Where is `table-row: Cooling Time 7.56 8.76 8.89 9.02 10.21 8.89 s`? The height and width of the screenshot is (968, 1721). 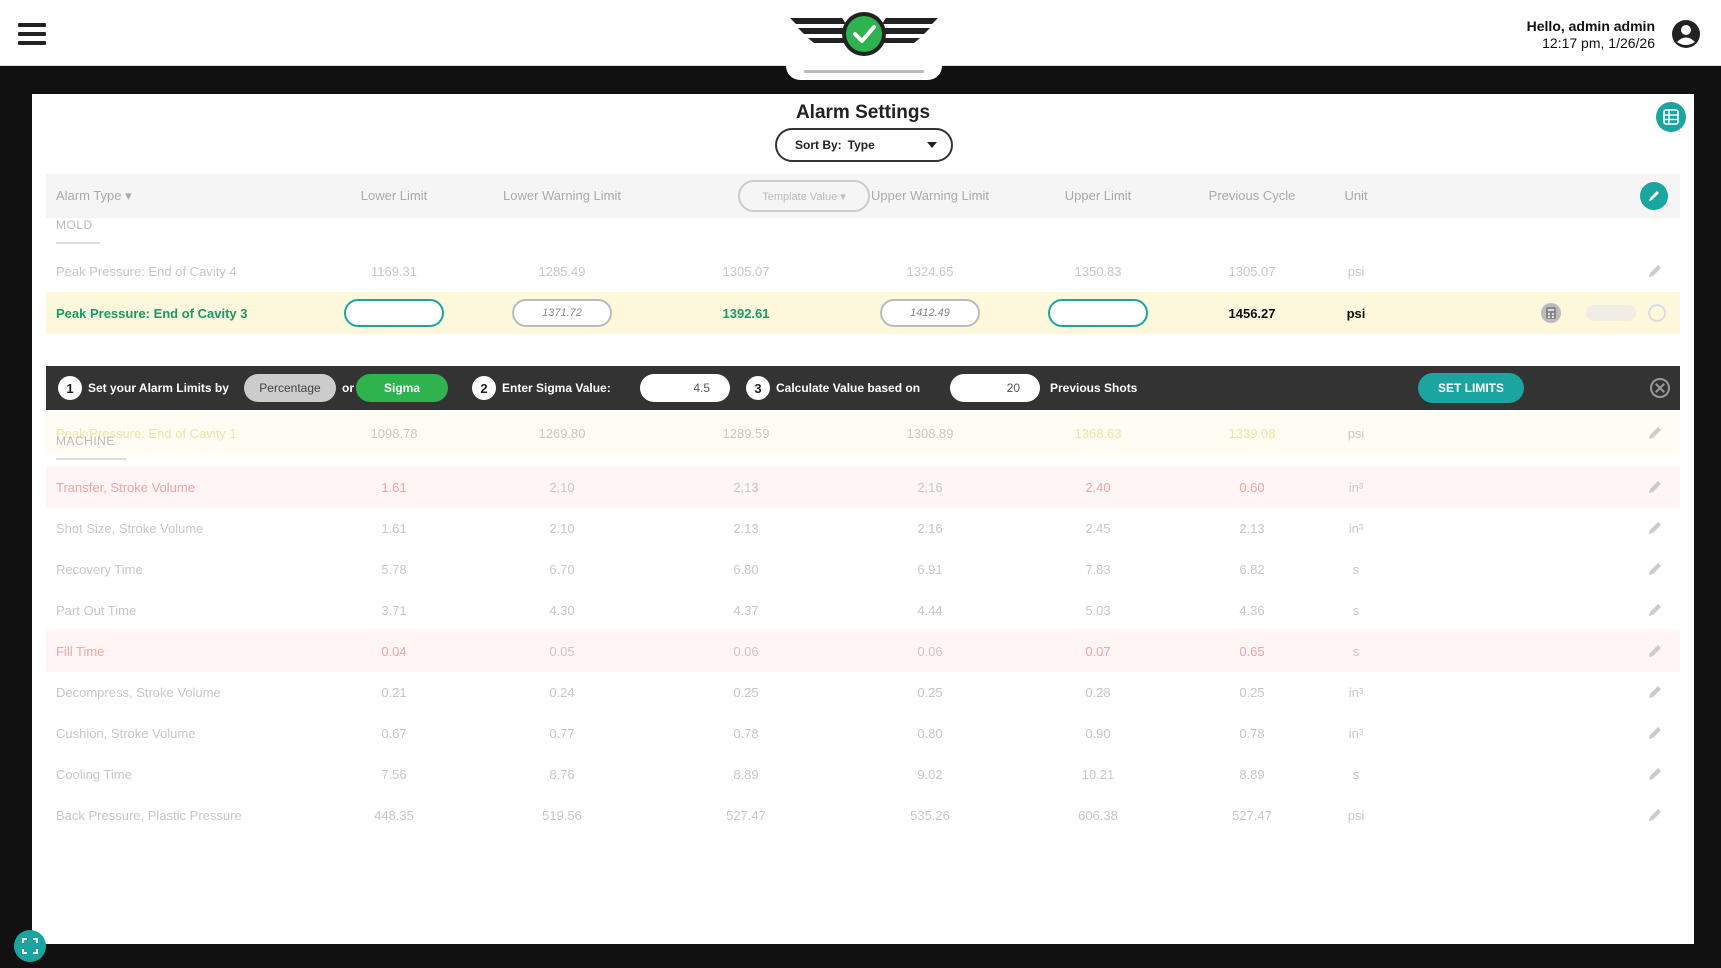 table-row: Cooling Time 7.56 8.76 8.89 9.02 10.21 8.89 s is located at coordinates (863, 774).